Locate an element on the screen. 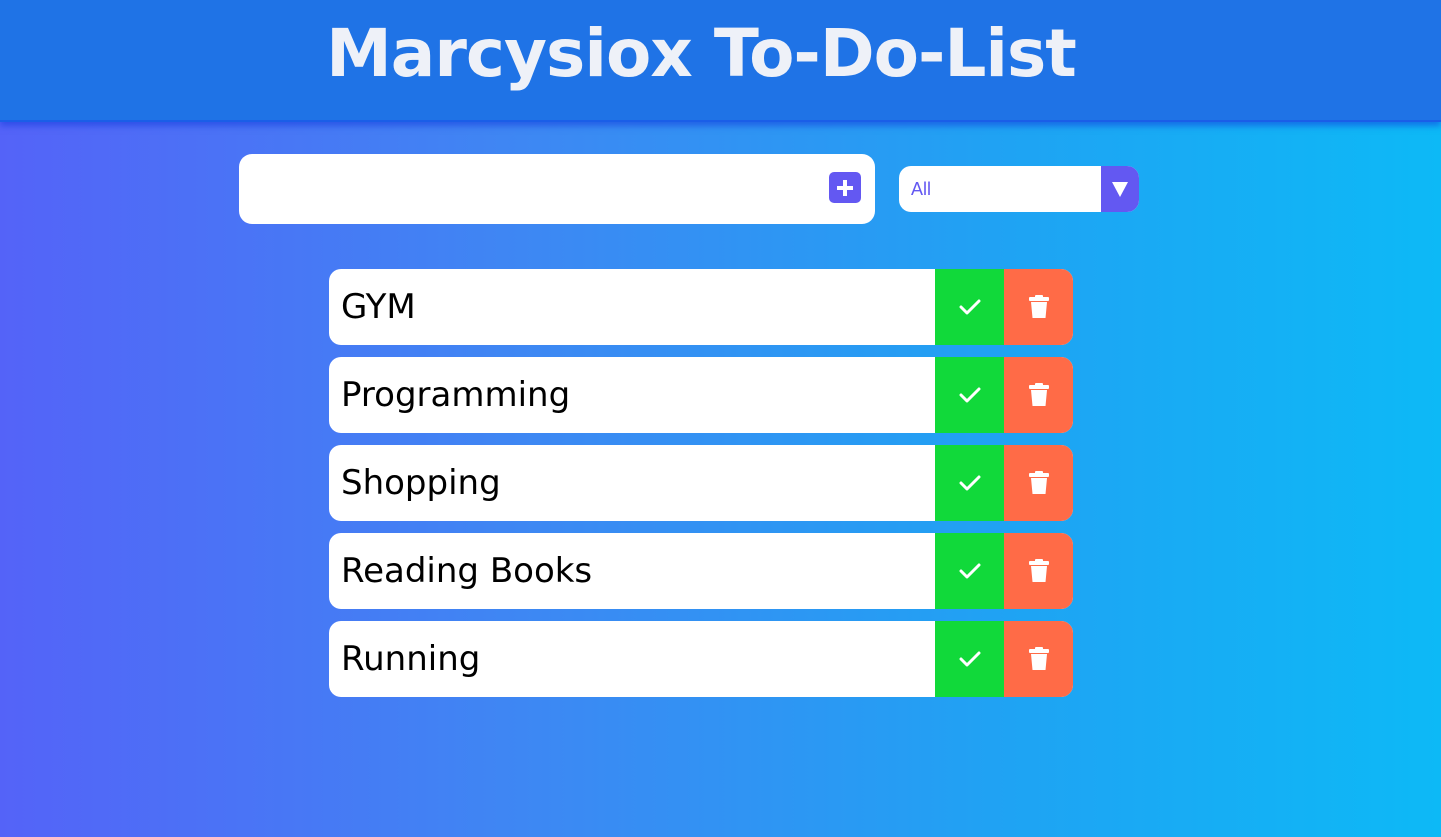  todo-text: GYM is located at coordinates (378, 307).